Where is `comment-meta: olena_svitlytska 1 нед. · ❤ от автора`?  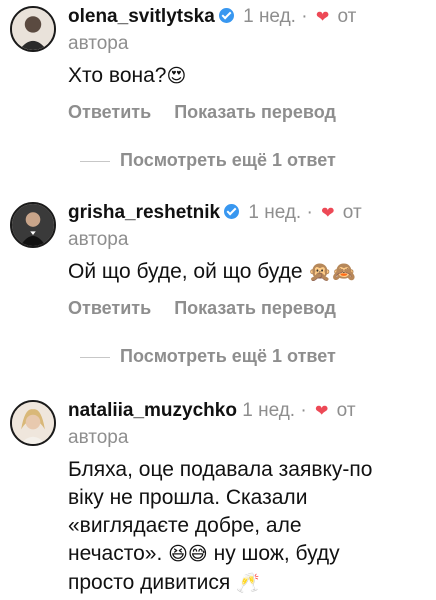 comment-meta: olena_svitlytska 1 нед. · ❤ от автора is located at coordinates (212, 30).